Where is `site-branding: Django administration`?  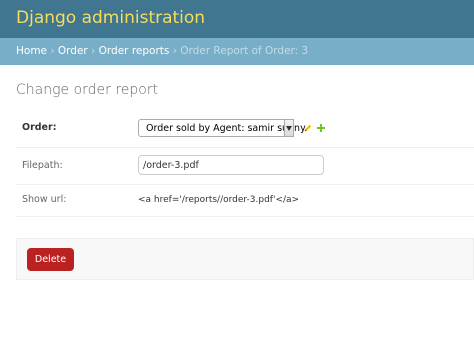 site-branding: Django administration is located at coordinates (110, 18).